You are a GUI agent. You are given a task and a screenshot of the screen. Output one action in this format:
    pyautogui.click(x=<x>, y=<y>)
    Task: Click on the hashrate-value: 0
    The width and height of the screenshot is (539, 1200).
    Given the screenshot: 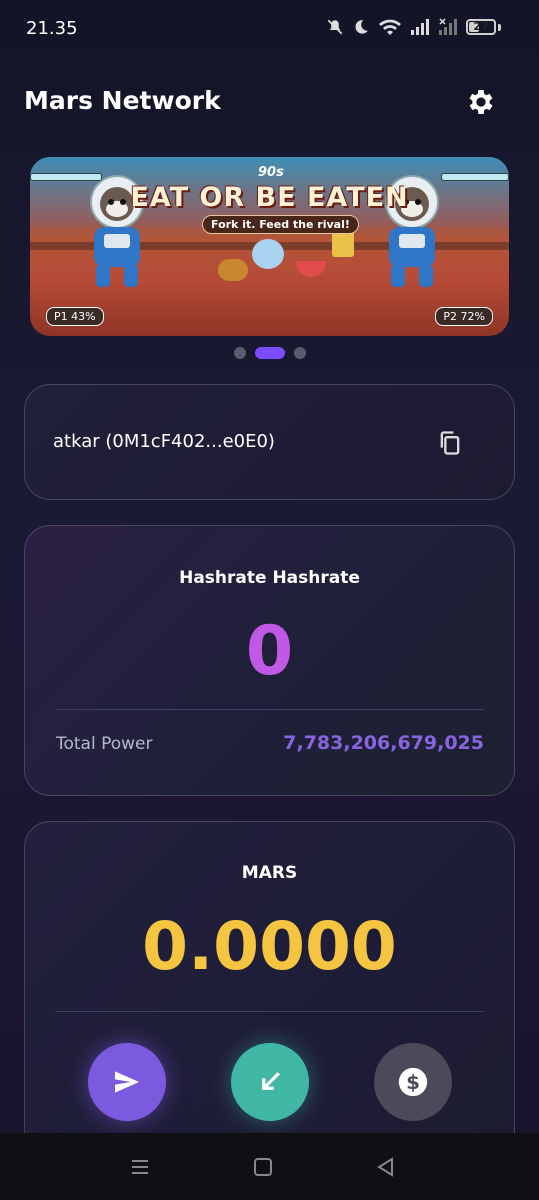 What is the action you would take?
    pyautogui.click(x=269, y=651)
    